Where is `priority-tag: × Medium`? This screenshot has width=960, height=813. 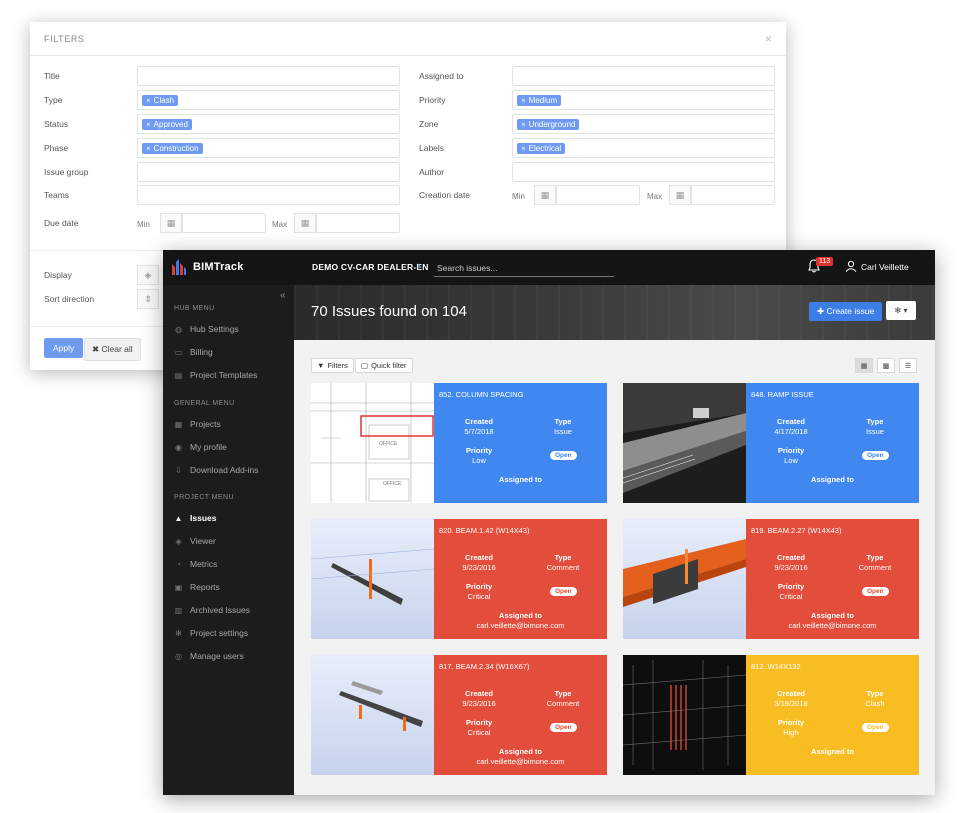 priority-tag: × Medium is located at coordinates (539, 100).